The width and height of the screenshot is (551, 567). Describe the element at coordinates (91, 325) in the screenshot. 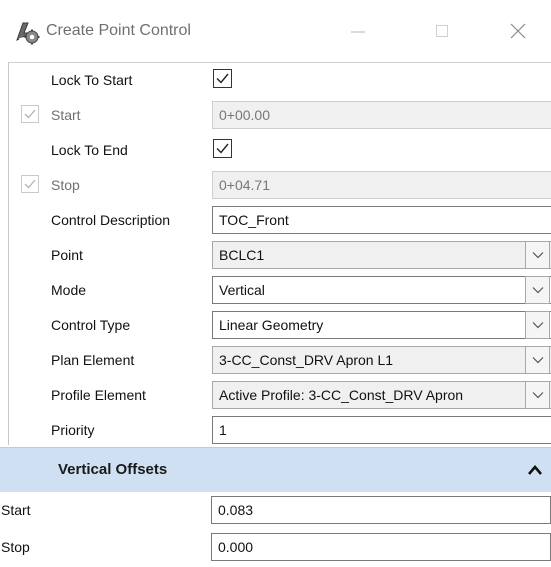

I see `control-type-label: Control Type` at that location.